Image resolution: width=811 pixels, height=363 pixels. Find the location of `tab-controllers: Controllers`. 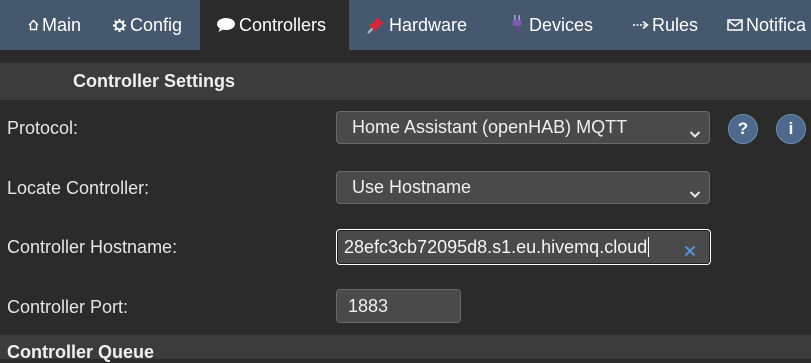

tab-controllers: Controllers is located at coordinates (274, 25).